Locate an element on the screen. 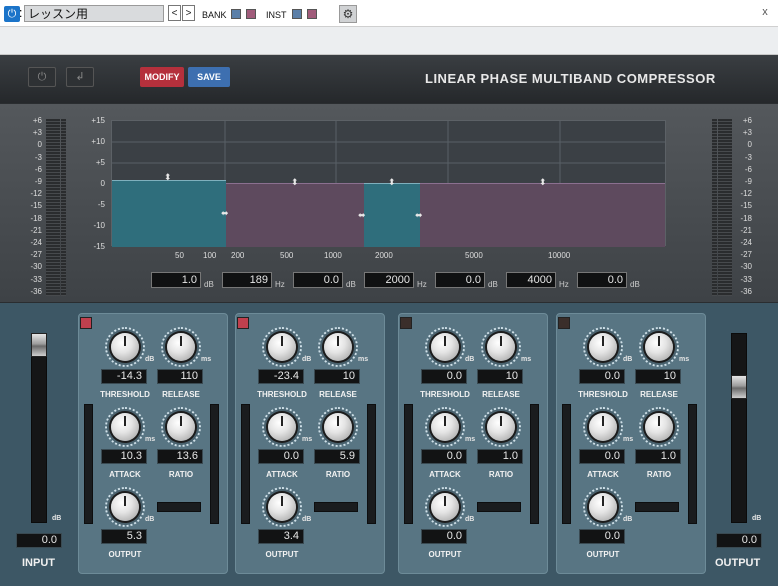  band-2-gain-value: 0.0 is located at coordinates (318, 280).